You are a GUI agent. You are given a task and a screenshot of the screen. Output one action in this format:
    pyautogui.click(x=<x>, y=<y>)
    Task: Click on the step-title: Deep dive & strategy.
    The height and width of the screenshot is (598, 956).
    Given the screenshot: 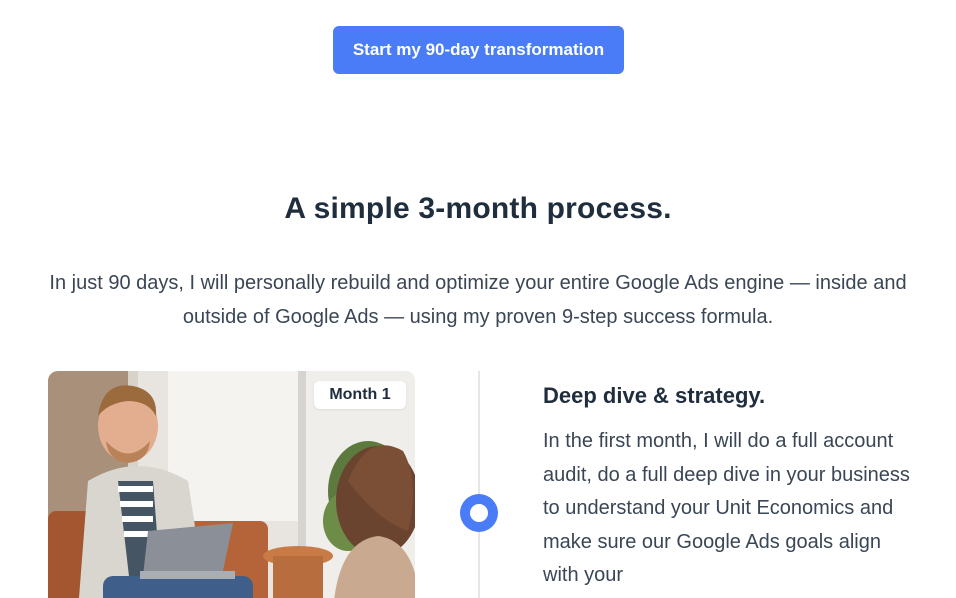 What is the action you would take?
    pyautogui.click(x=654, y=395)
    